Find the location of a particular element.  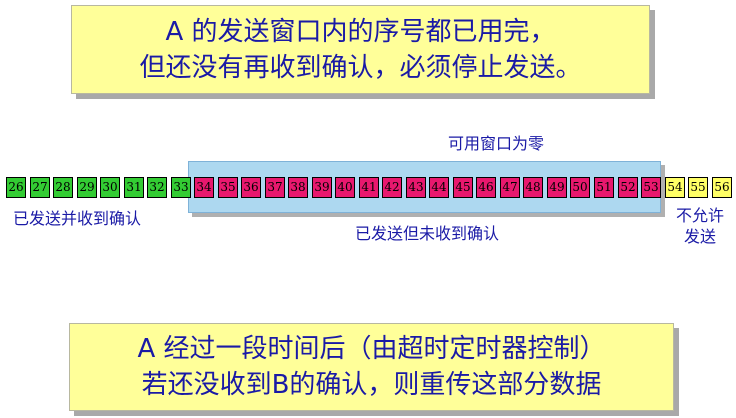

window-label: 可用窗口为零 is located at coordinates (496, 143).